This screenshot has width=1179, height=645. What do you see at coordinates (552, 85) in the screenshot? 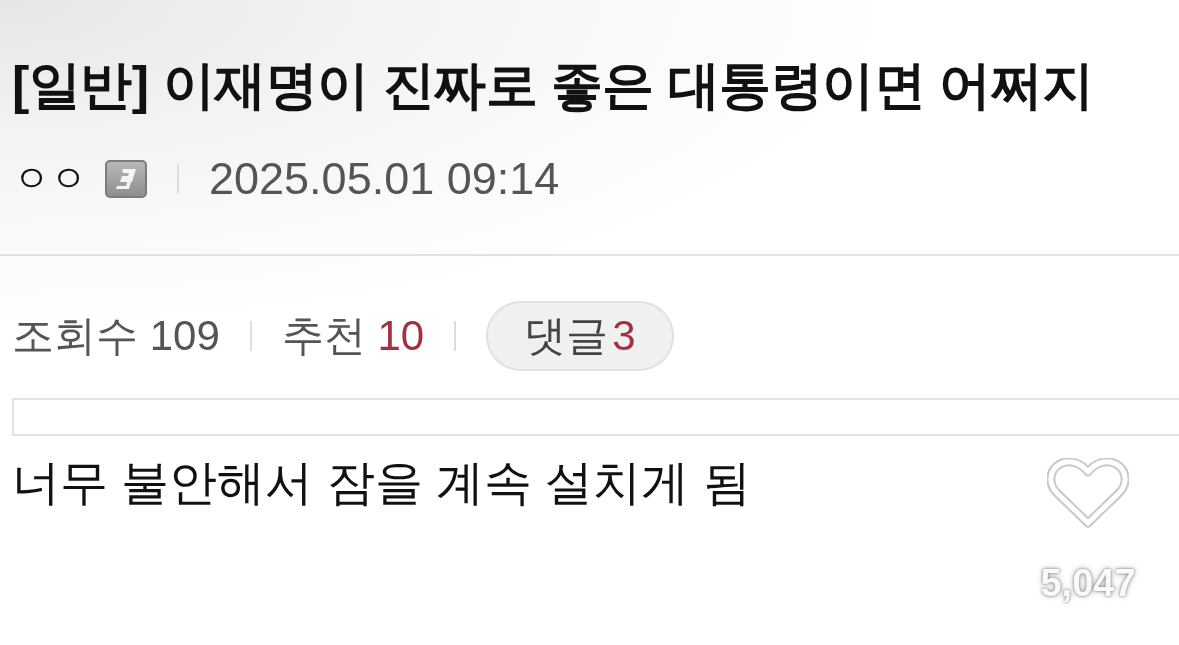
I see `post-title: [일반] 이재명이 진짜로 좋은 대통령이면 어쩌지` at bounding box center [552, 85].